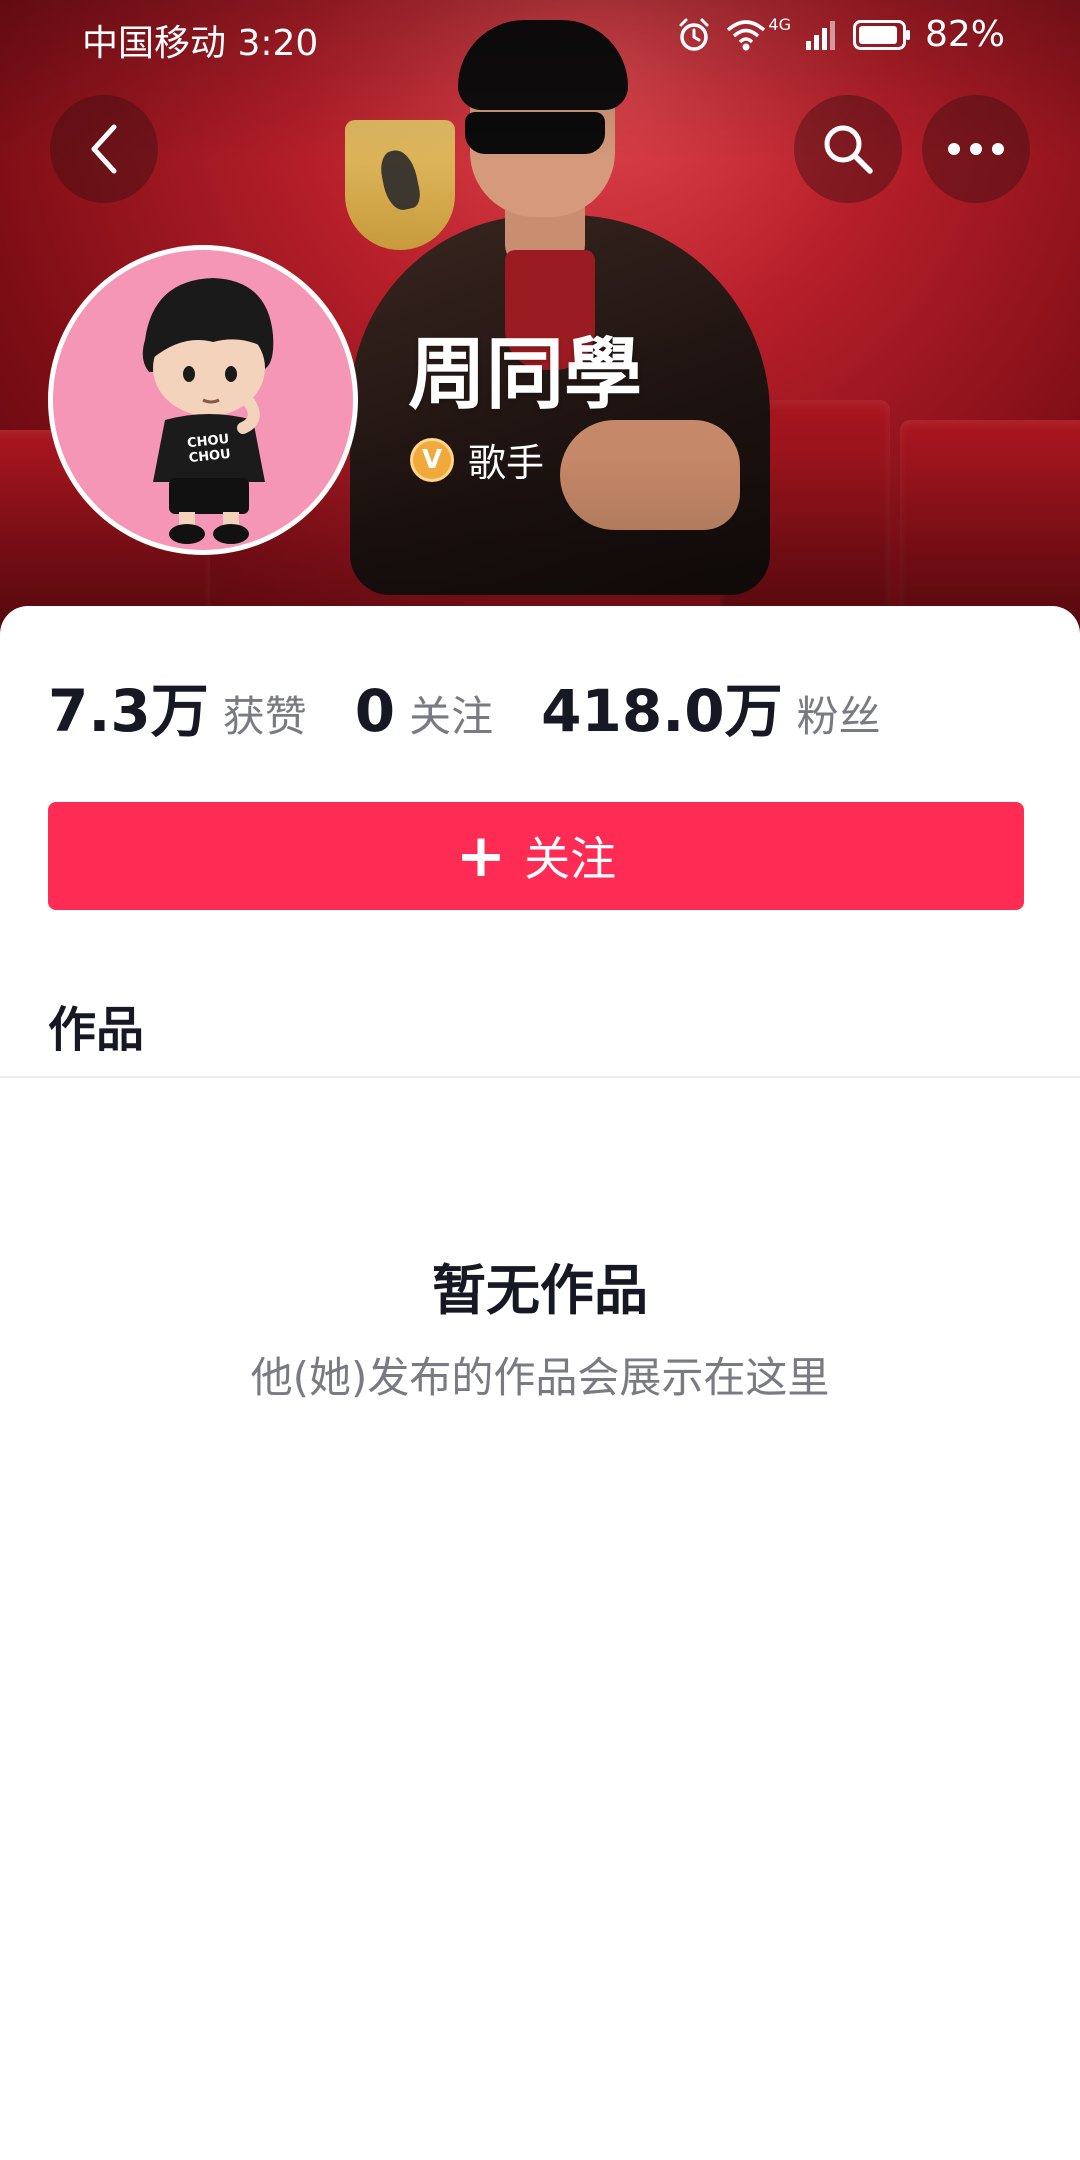 This screenshot has width=1080, height=2160. What do you see at coordinates (481, 856) in the screenshot?
I see `plus-icon: +` at bounding box center [481, 856].